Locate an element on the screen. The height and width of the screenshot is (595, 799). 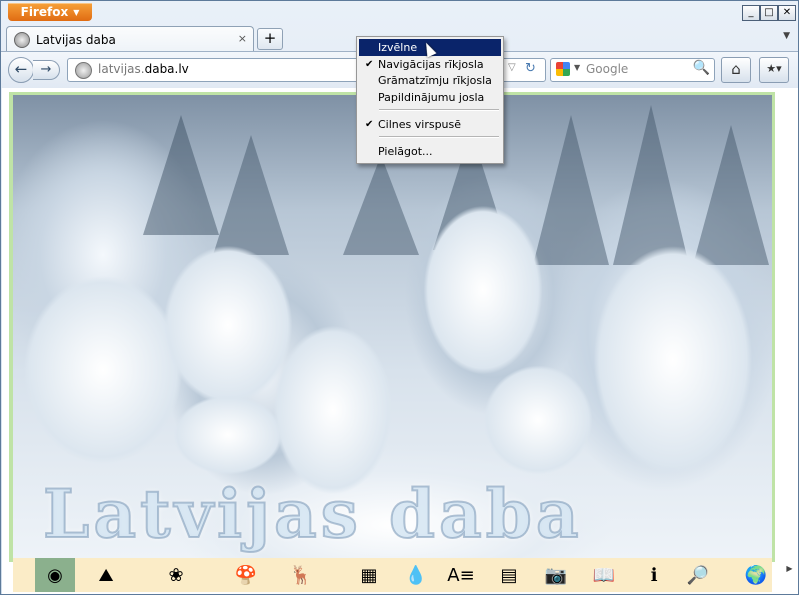
site-identity-icon is located at coordinates (83, 70).